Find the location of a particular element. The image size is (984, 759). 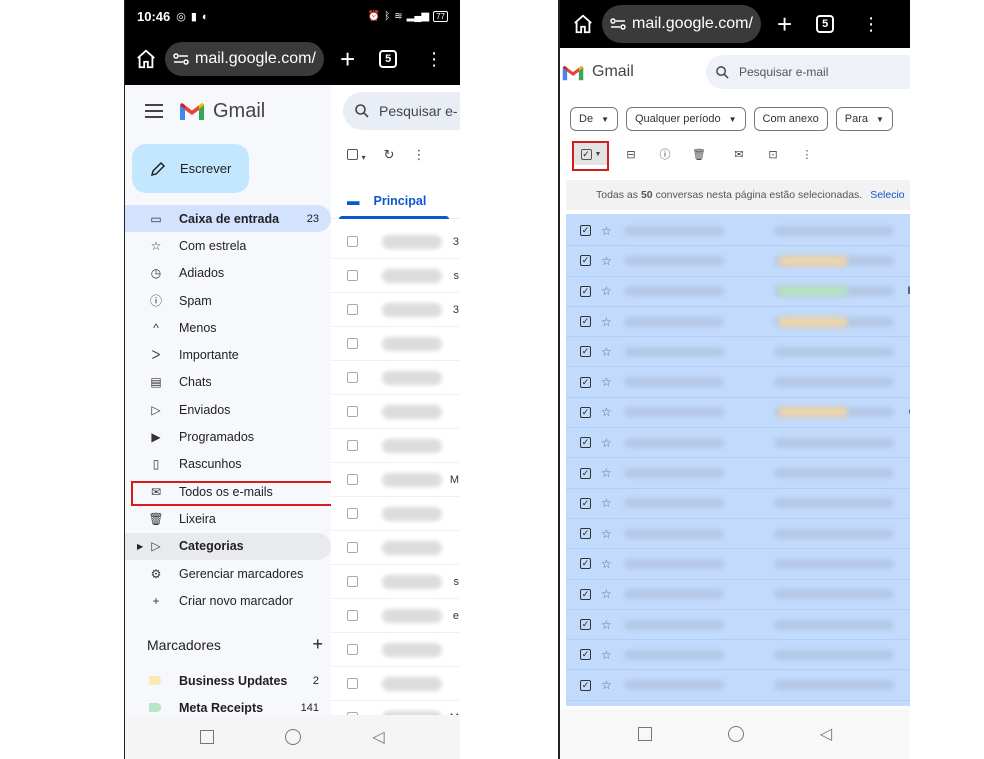

menu-icon is located at coordinates (154, 111).